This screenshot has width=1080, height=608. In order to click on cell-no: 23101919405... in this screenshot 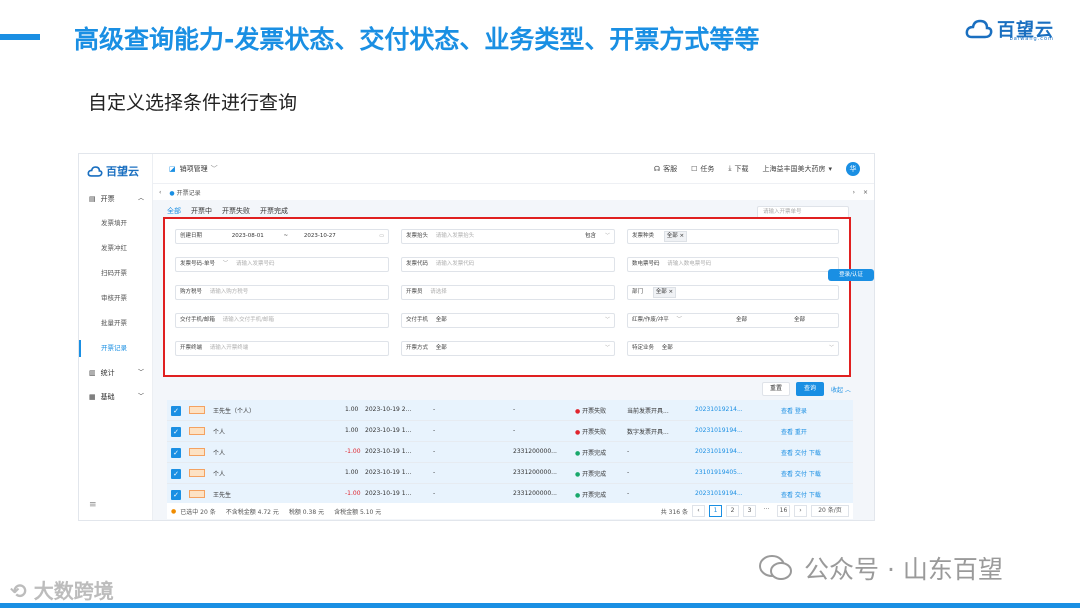, I will do `click(719, 472)`.